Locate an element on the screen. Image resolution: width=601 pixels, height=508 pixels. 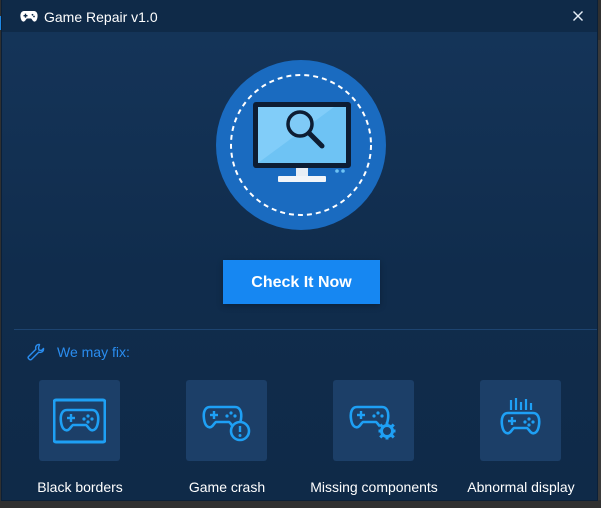
wrench-icon is located at coordinates (36, 352).